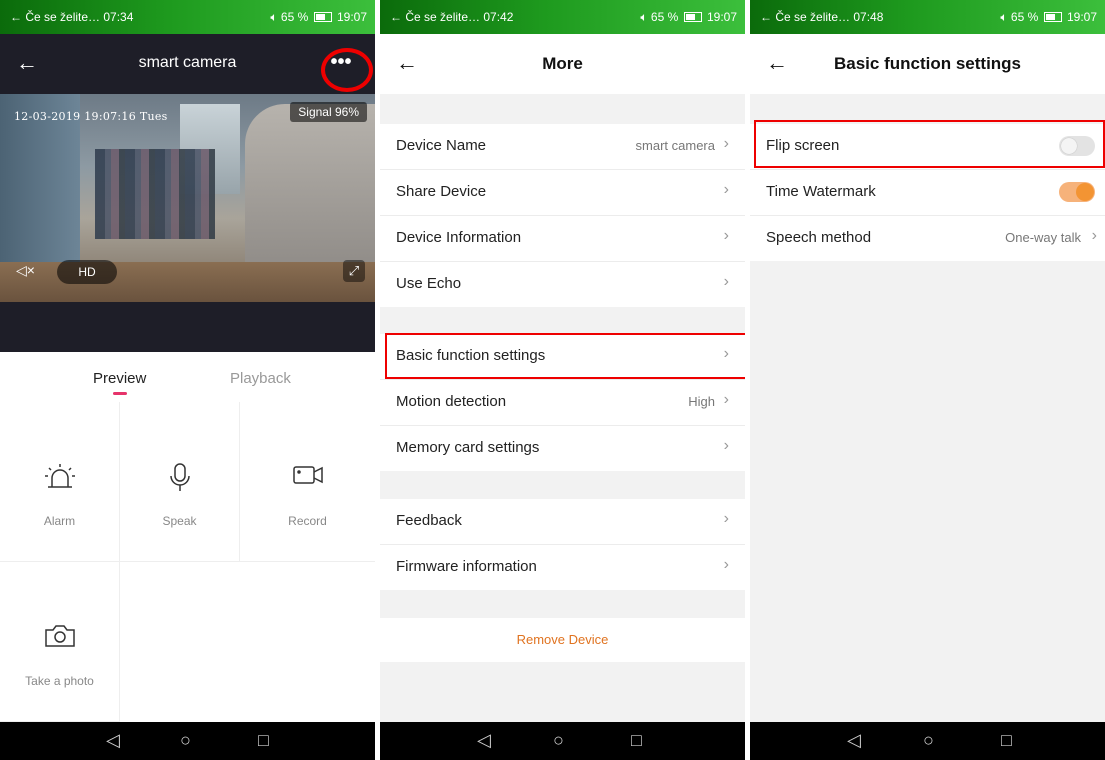 The image size is (1105, 760). Describe the element at coordinates (328, 112) in the screenshot. I see `signal-badge: Signal 96%` at that location.